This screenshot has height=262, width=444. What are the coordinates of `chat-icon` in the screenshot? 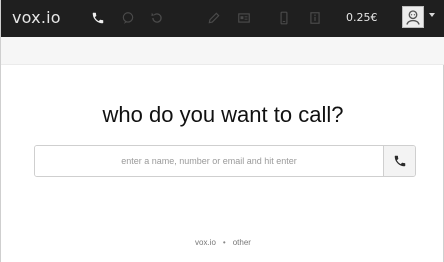 It's located at (128, 18).